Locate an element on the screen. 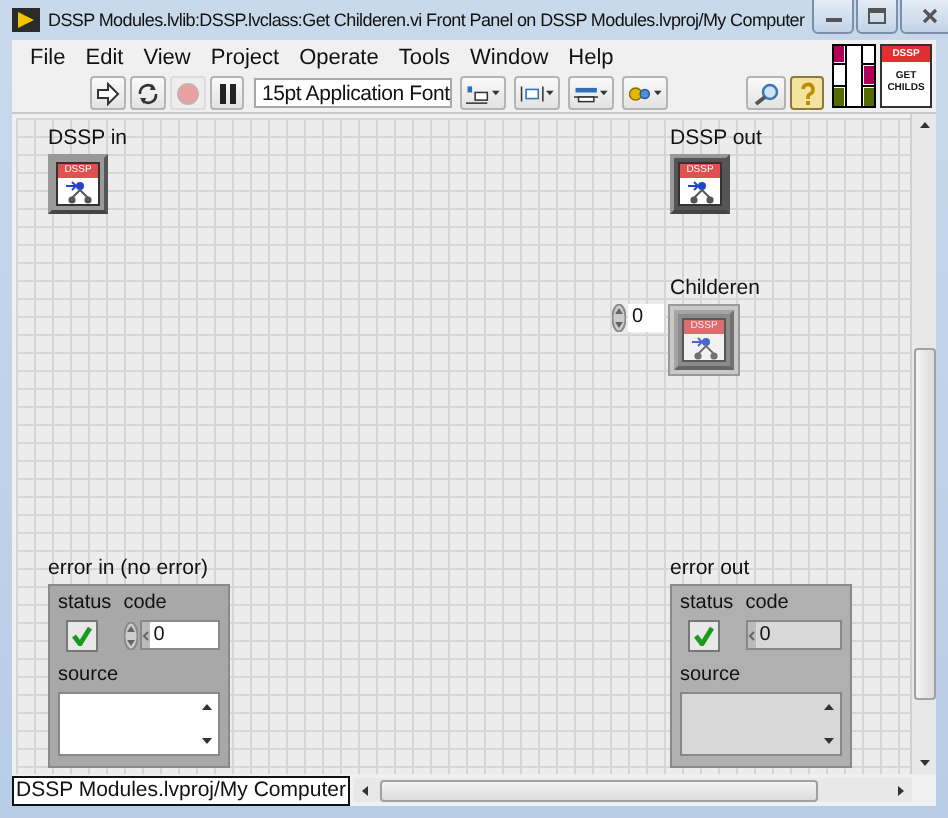  pause-button is located at coordinates (227, 93).